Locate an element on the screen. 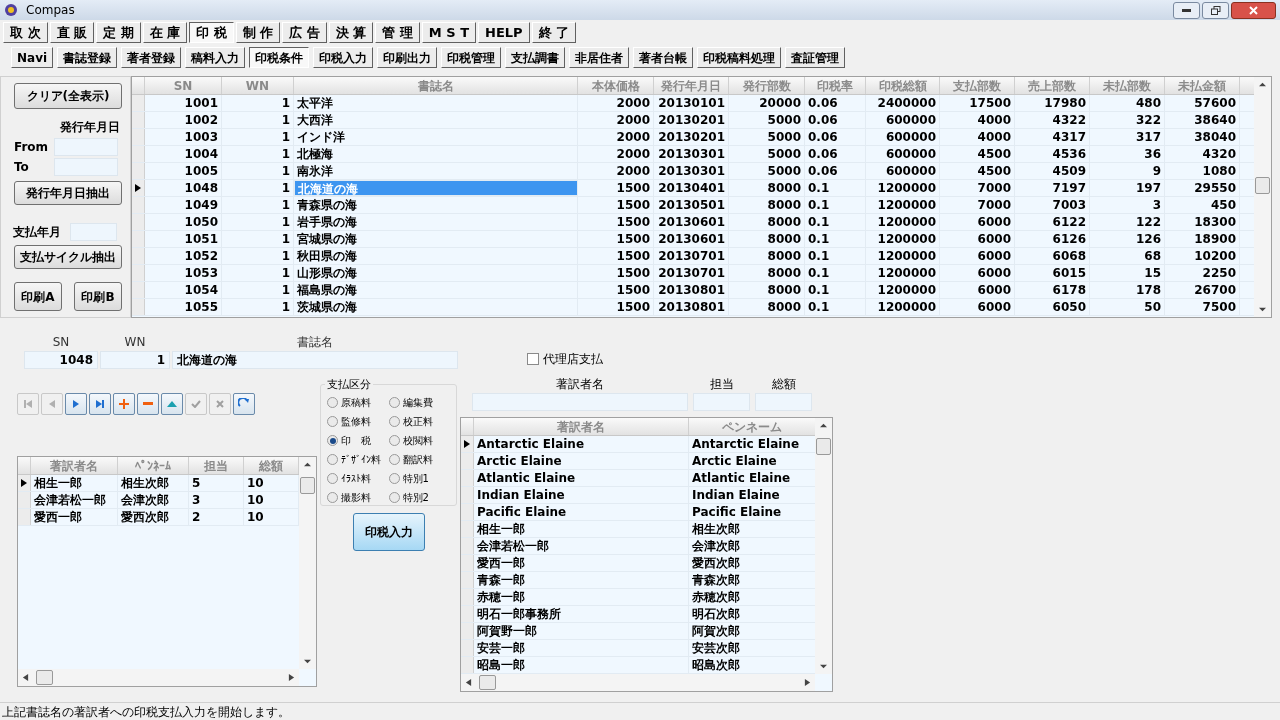  menu-tab: 広 告 is located at coordinates (304, 32).